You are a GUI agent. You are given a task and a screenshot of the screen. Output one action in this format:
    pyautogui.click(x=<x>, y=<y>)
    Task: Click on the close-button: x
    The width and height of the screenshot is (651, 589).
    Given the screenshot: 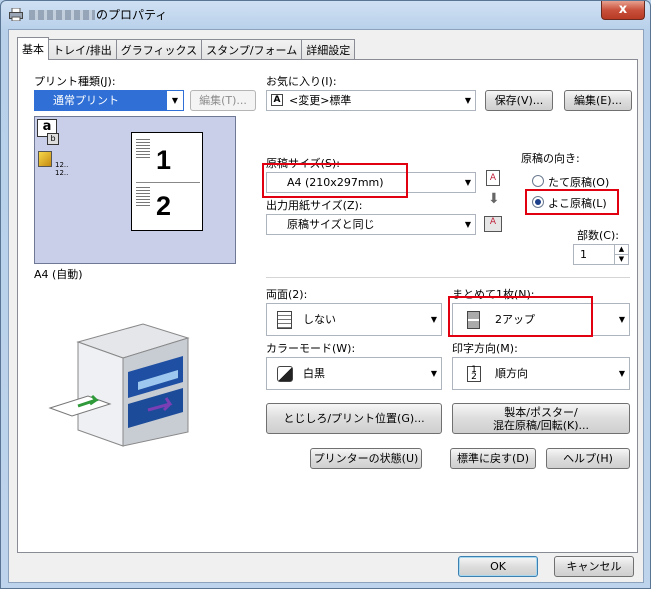 What is the action you would take?
    pyautogui.click(x=623, y=10)
    